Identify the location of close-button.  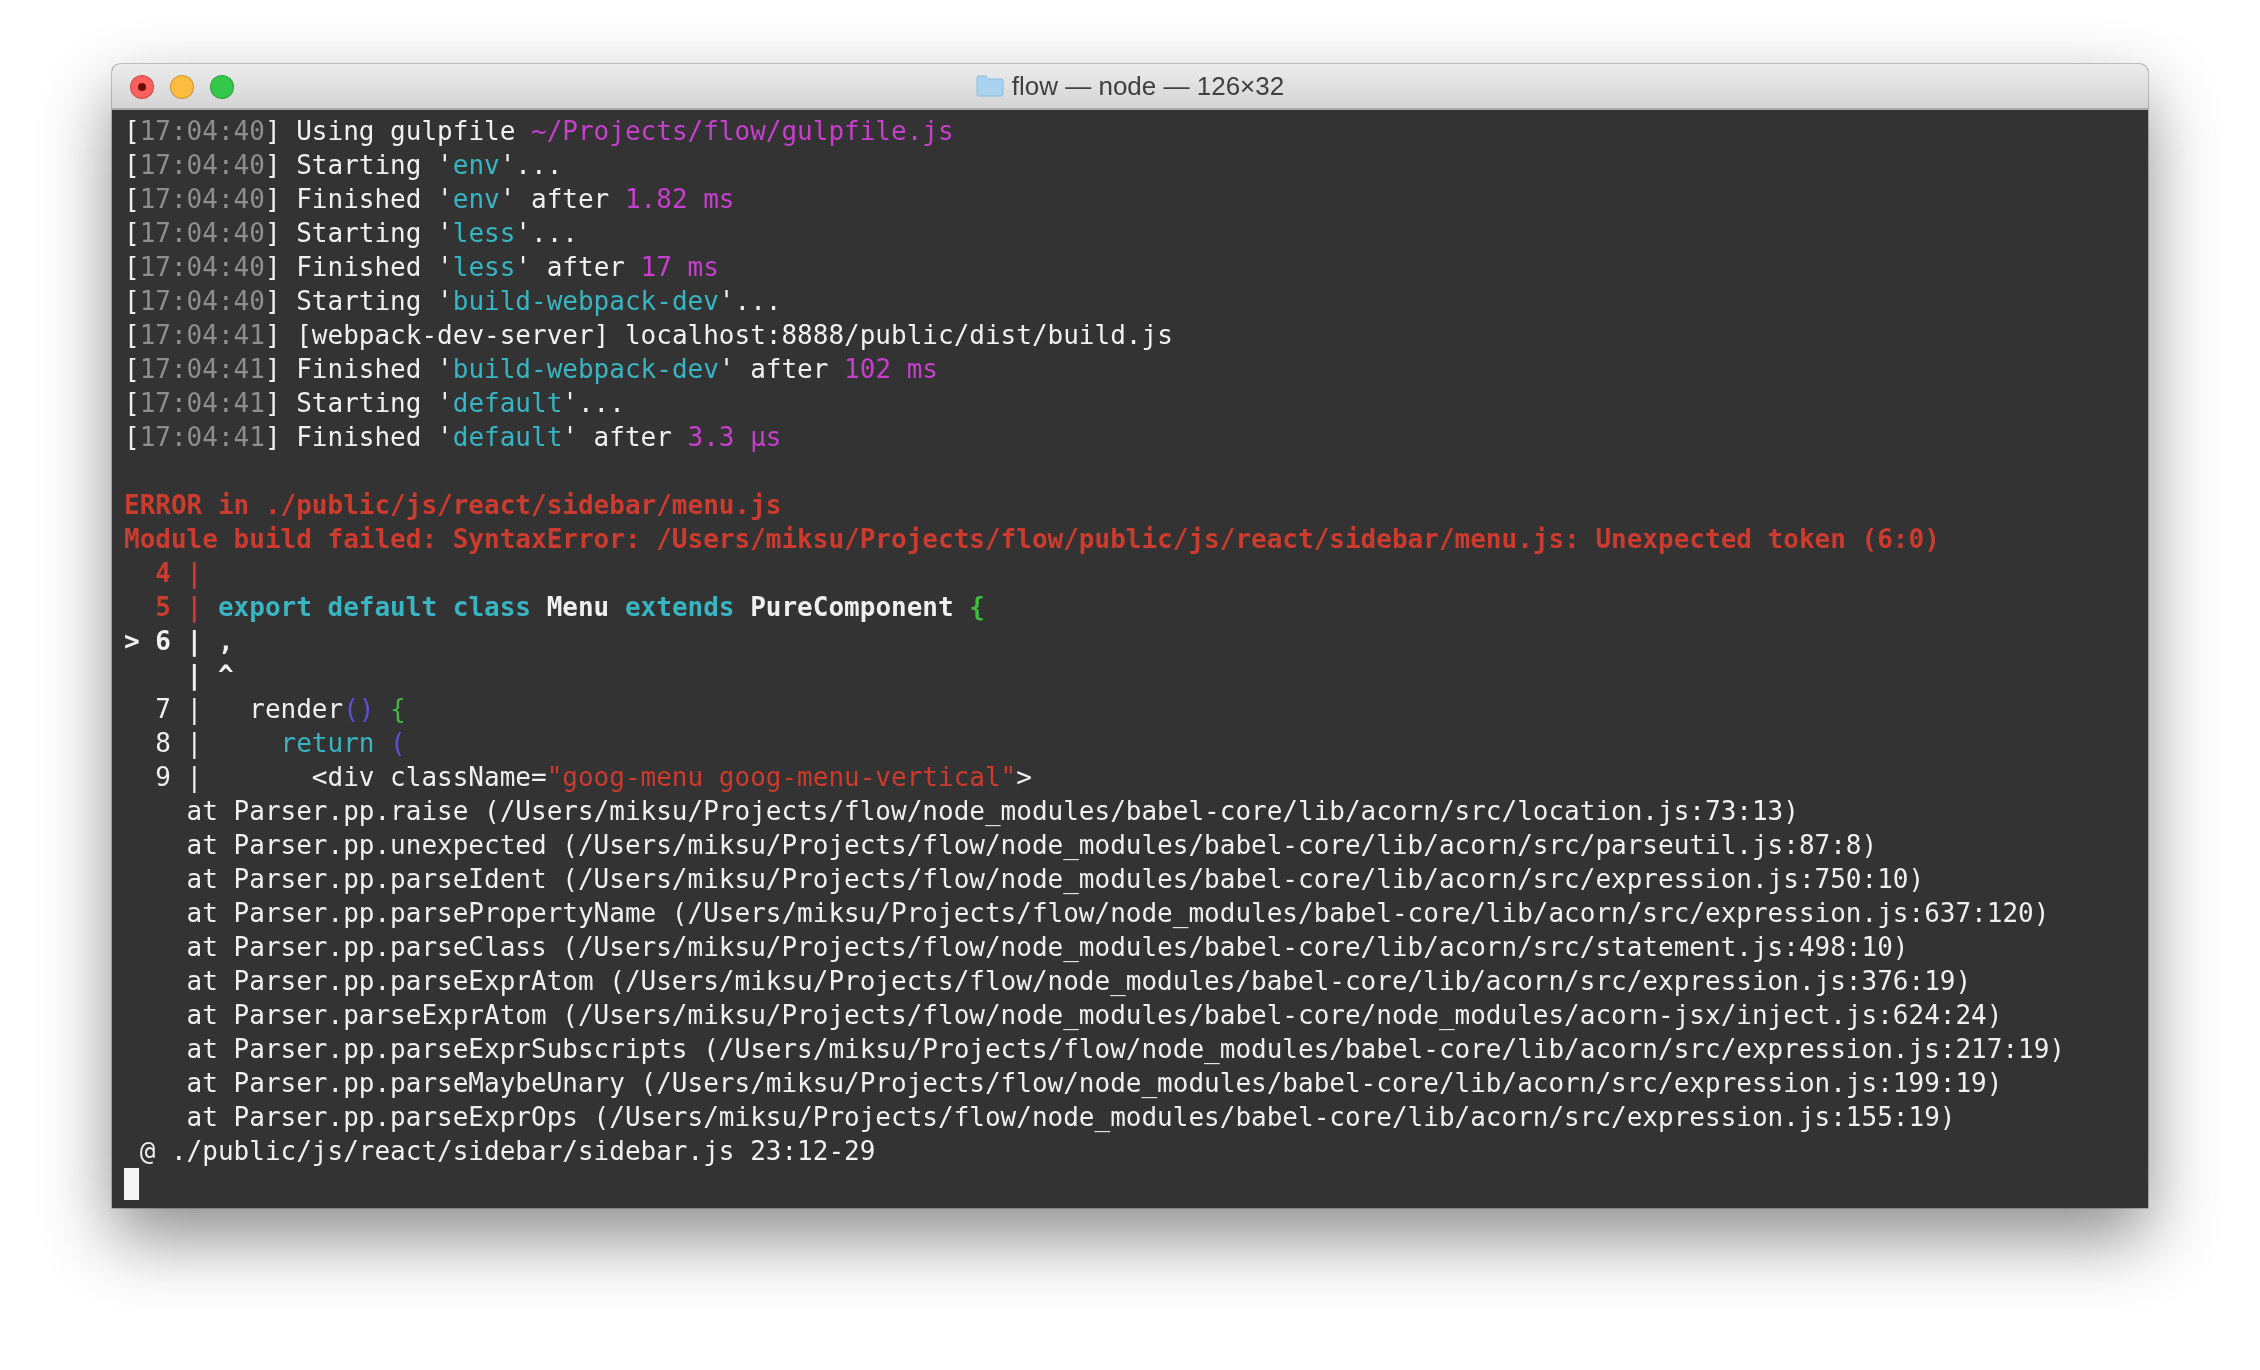
(142, 87).